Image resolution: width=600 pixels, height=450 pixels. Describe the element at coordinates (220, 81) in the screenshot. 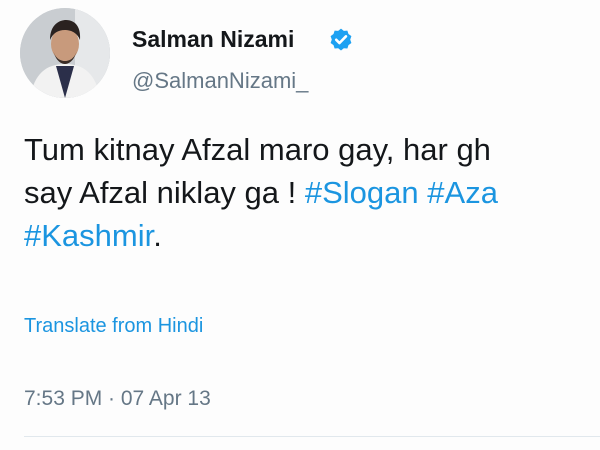

I see `author-handle: @SalmanNizami_` at that location.